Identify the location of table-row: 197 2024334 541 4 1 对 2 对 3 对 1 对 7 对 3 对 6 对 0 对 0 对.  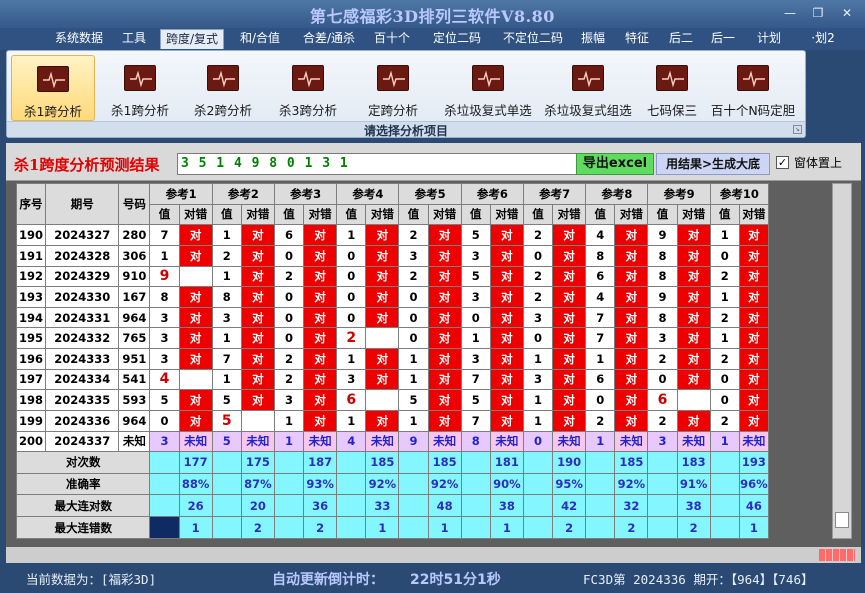
(392, 379).